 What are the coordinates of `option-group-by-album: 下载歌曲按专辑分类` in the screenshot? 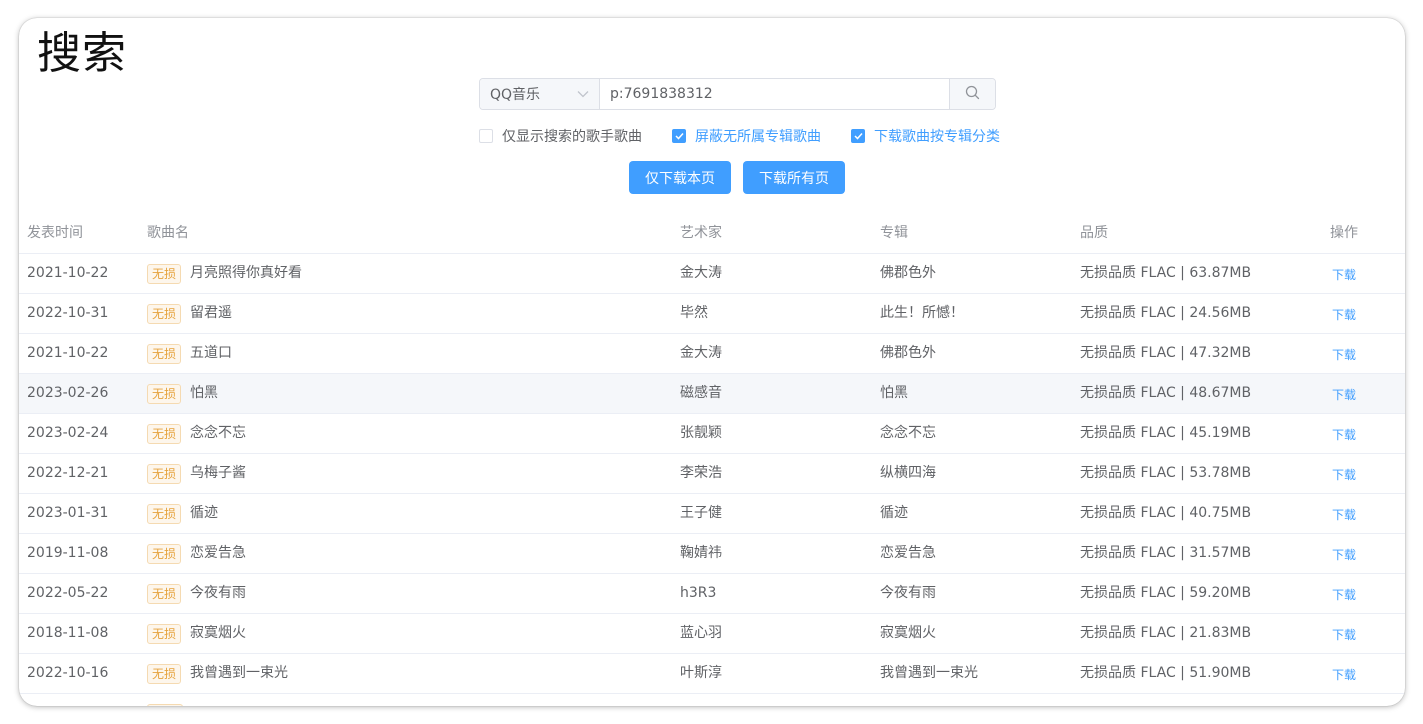 It's located at (925, 136).